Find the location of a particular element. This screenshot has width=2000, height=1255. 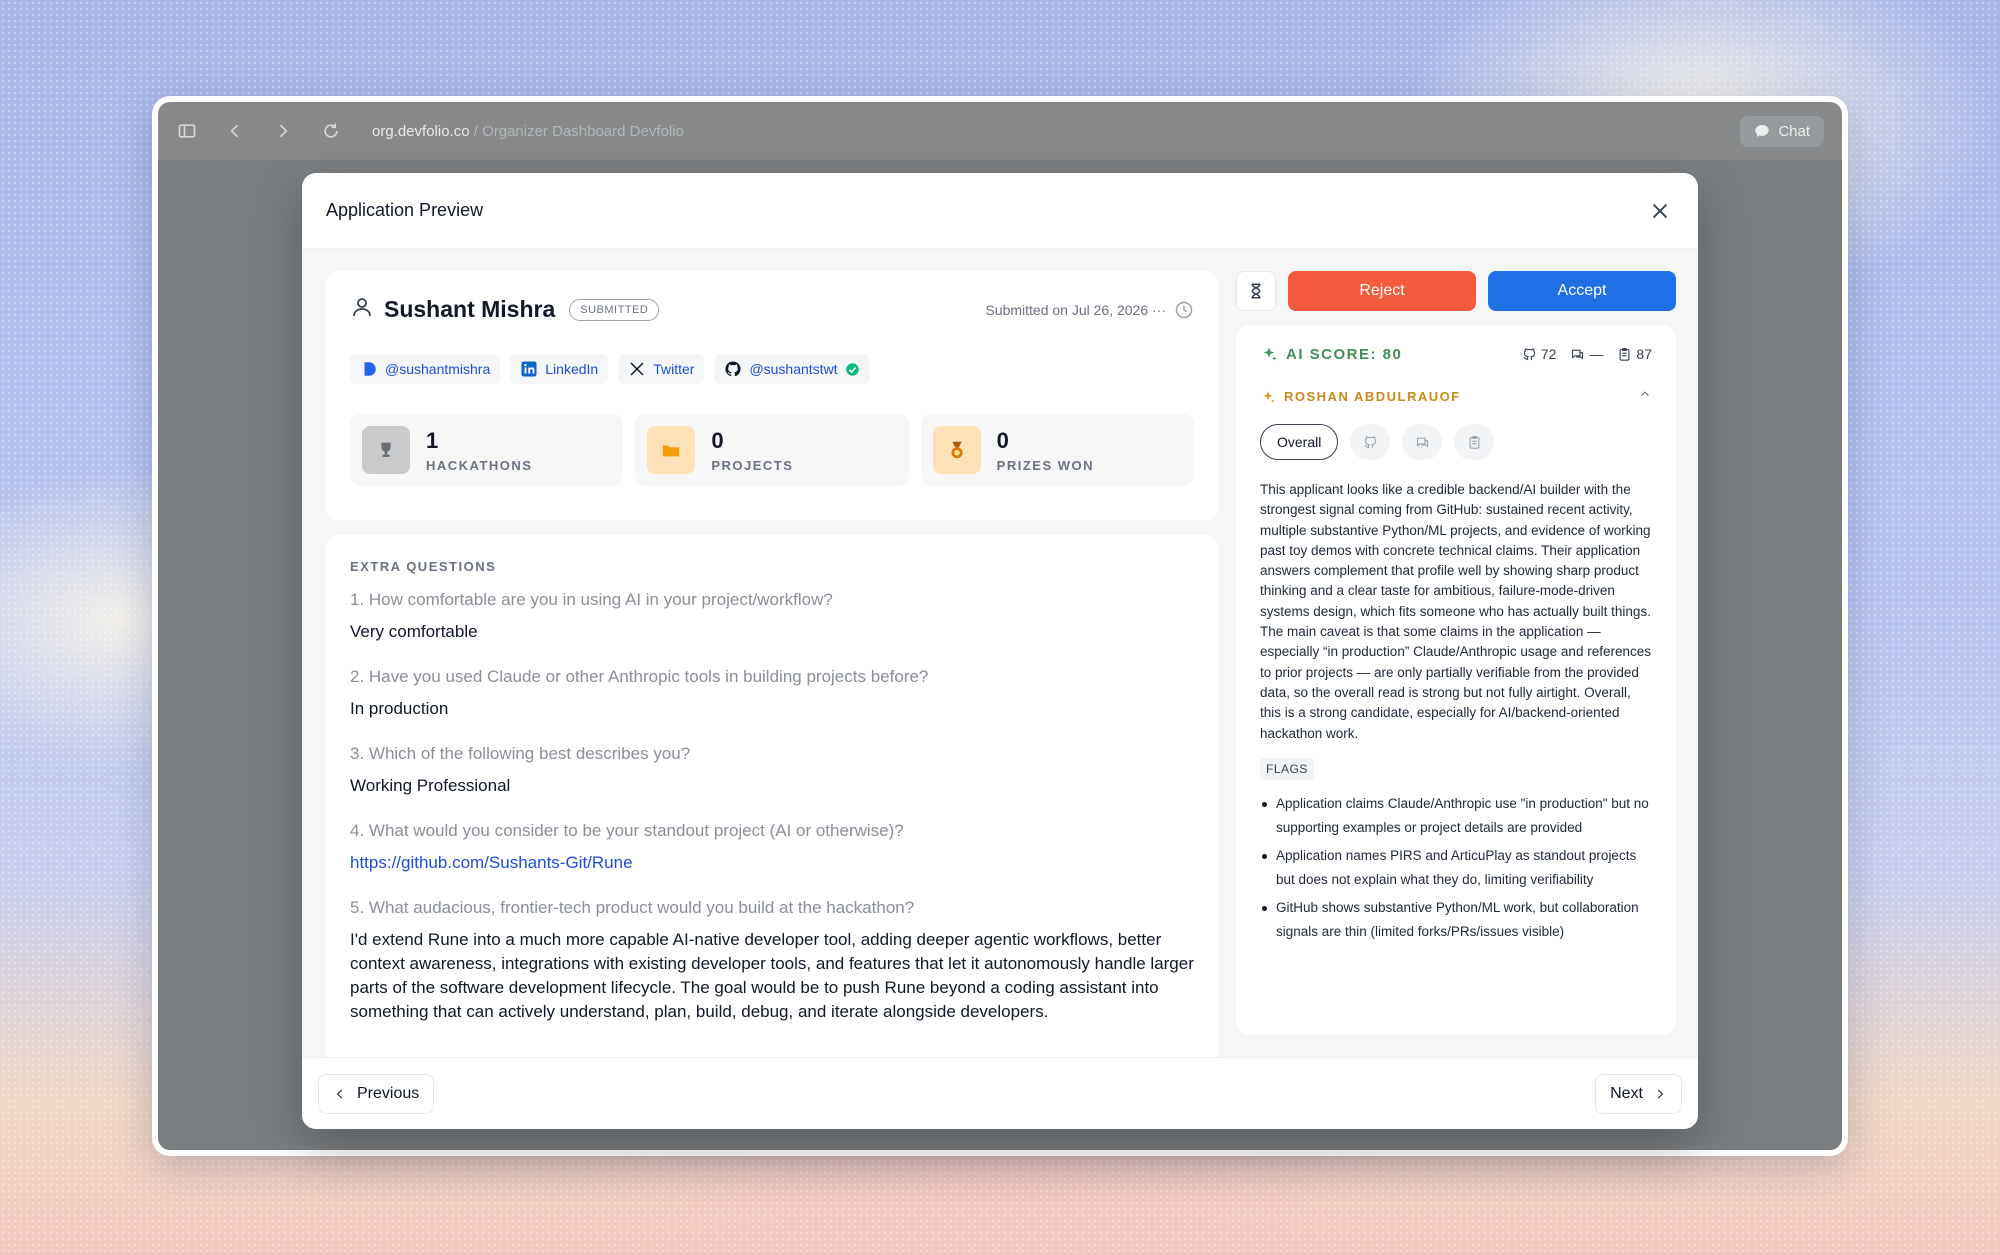

answer-text: Working Professional is located at coordinates (430, 785).